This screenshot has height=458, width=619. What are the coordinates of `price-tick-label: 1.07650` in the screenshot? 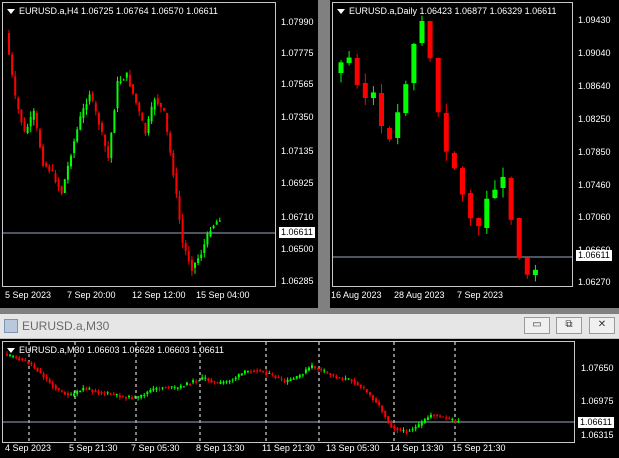 It's located at (597, 368).